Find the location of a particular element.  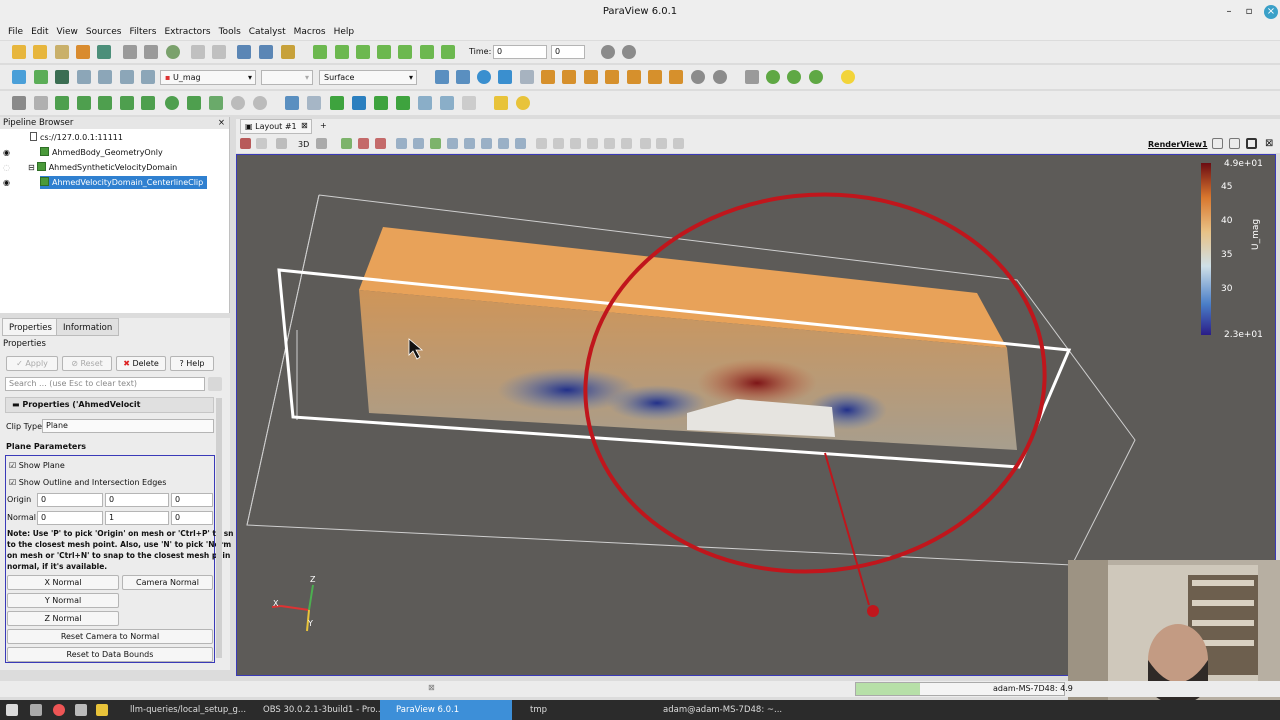

contour-icon is located at coordinates (41, 103).